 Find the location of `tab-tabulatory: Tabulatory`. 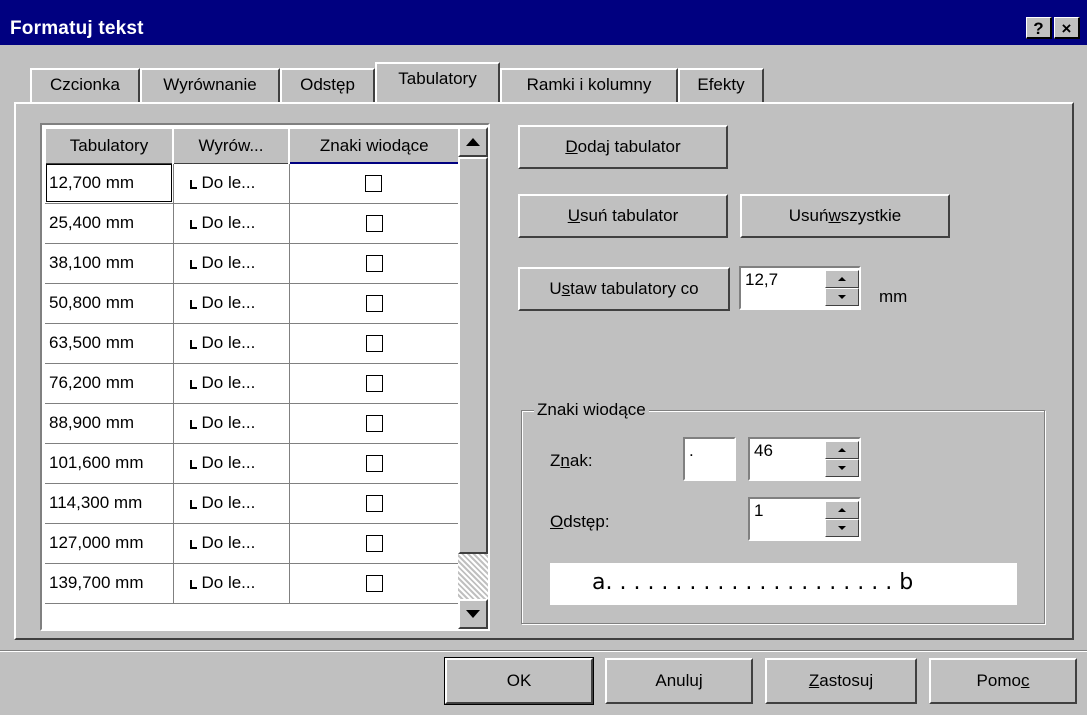

tab-tabulatory: Tabulatory is located at coordinates (437, 82).